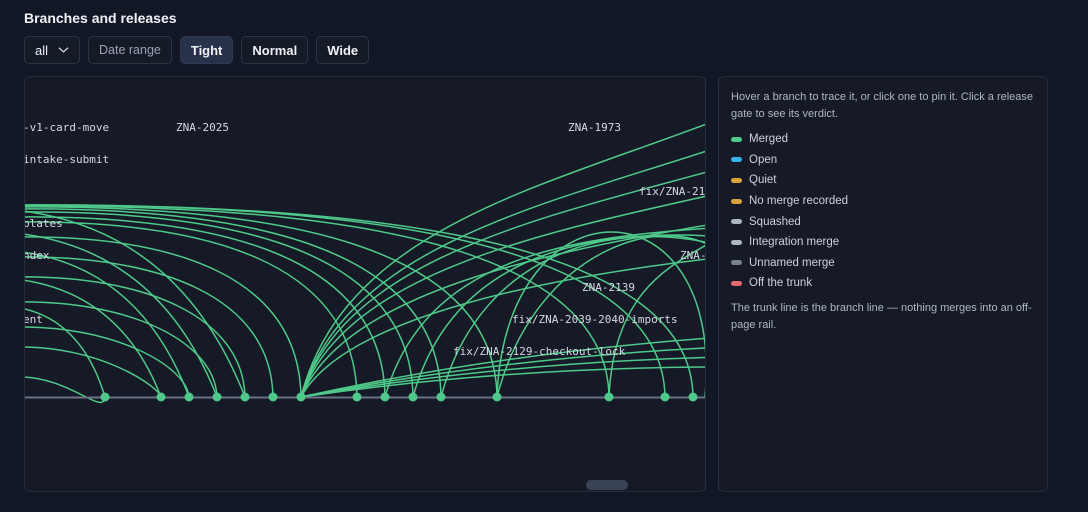 The height and width of the screenshot is (512, 1088). What do you see at coordinates (37, 255) in the screenshot?
I see `branch-label: ndex` at bounding box center [37, 255].